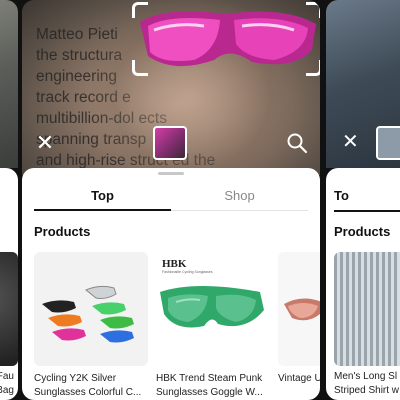 The width and height of the screenshot is (400, 400). What do you see at coordinates (187, 272) in the screenshot?
I see `brand-tagline: Fashionable Cycling Sunglasses` at bounding box center [187, 272].